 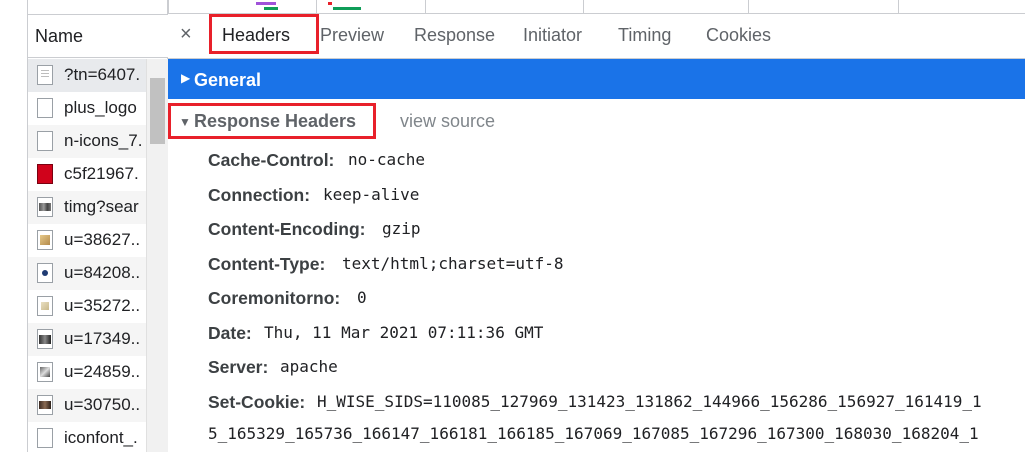 I want to click on header-row: Date: Thu, 11 Mar 2021 07:11:36 GMT, so click(x=616, y=333).